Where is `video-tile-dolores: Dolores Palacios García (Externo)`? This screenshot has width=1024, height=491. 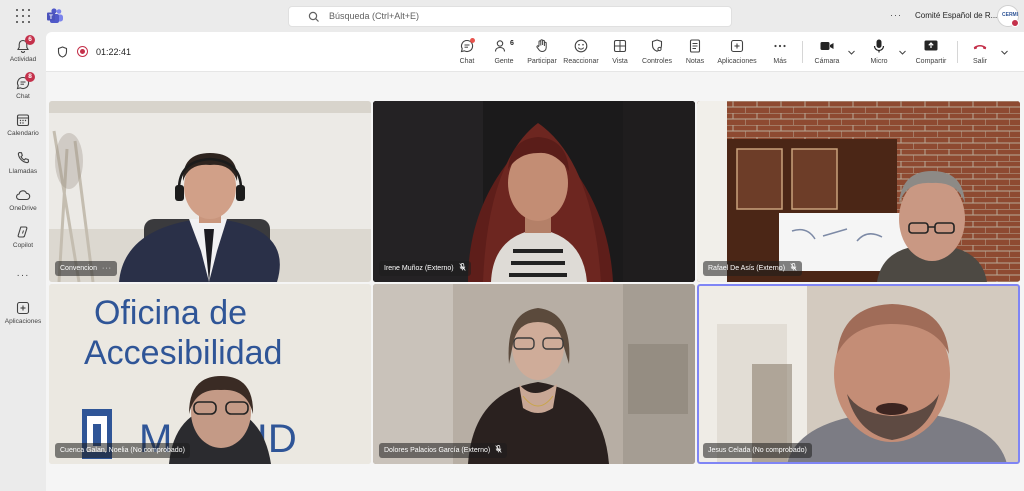
video-tile-dolores: Dolores Palacios García (Externo) is located at coordinates (534, 374).